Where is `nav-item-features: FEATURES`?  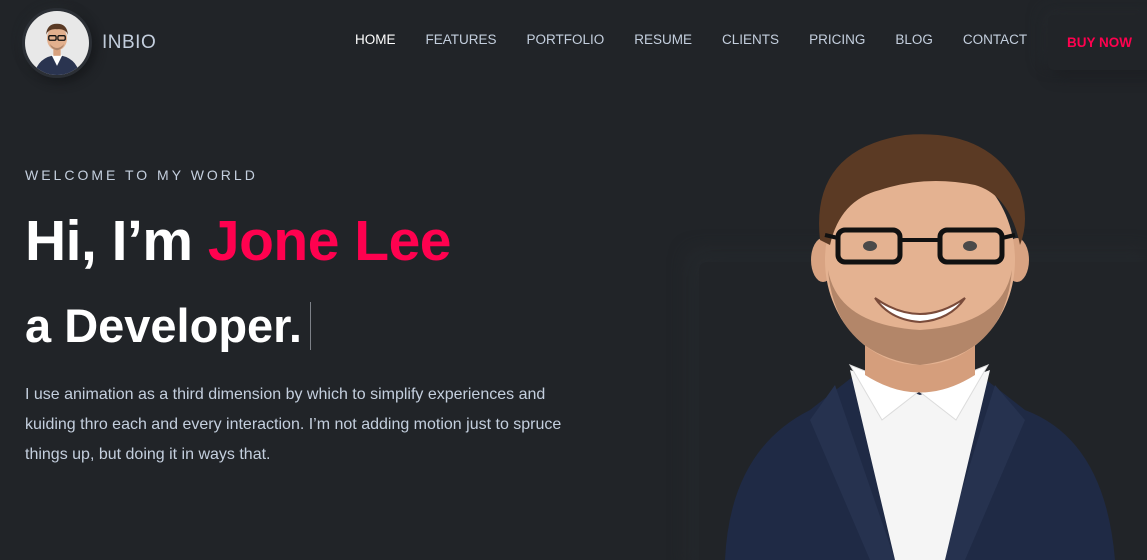
nav-item-features: FEATURES is located at coordinates (461, 39).